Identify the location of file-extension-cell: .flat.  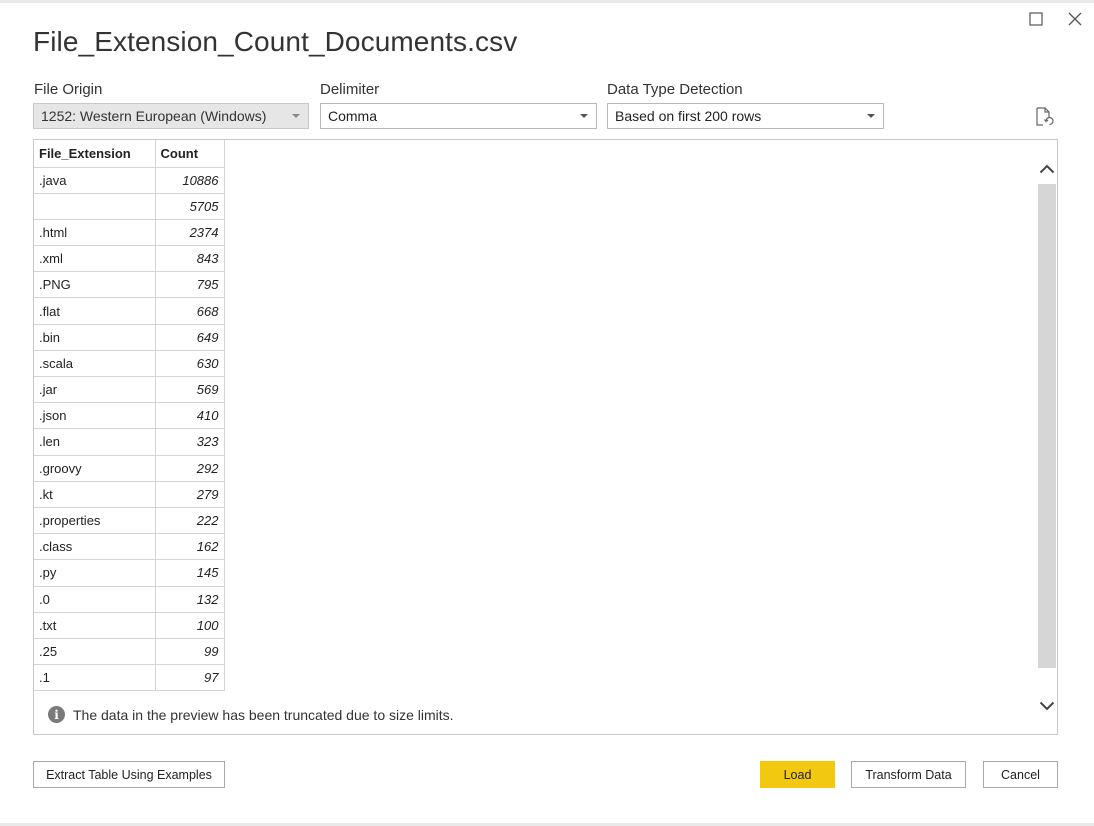
(95, 311).